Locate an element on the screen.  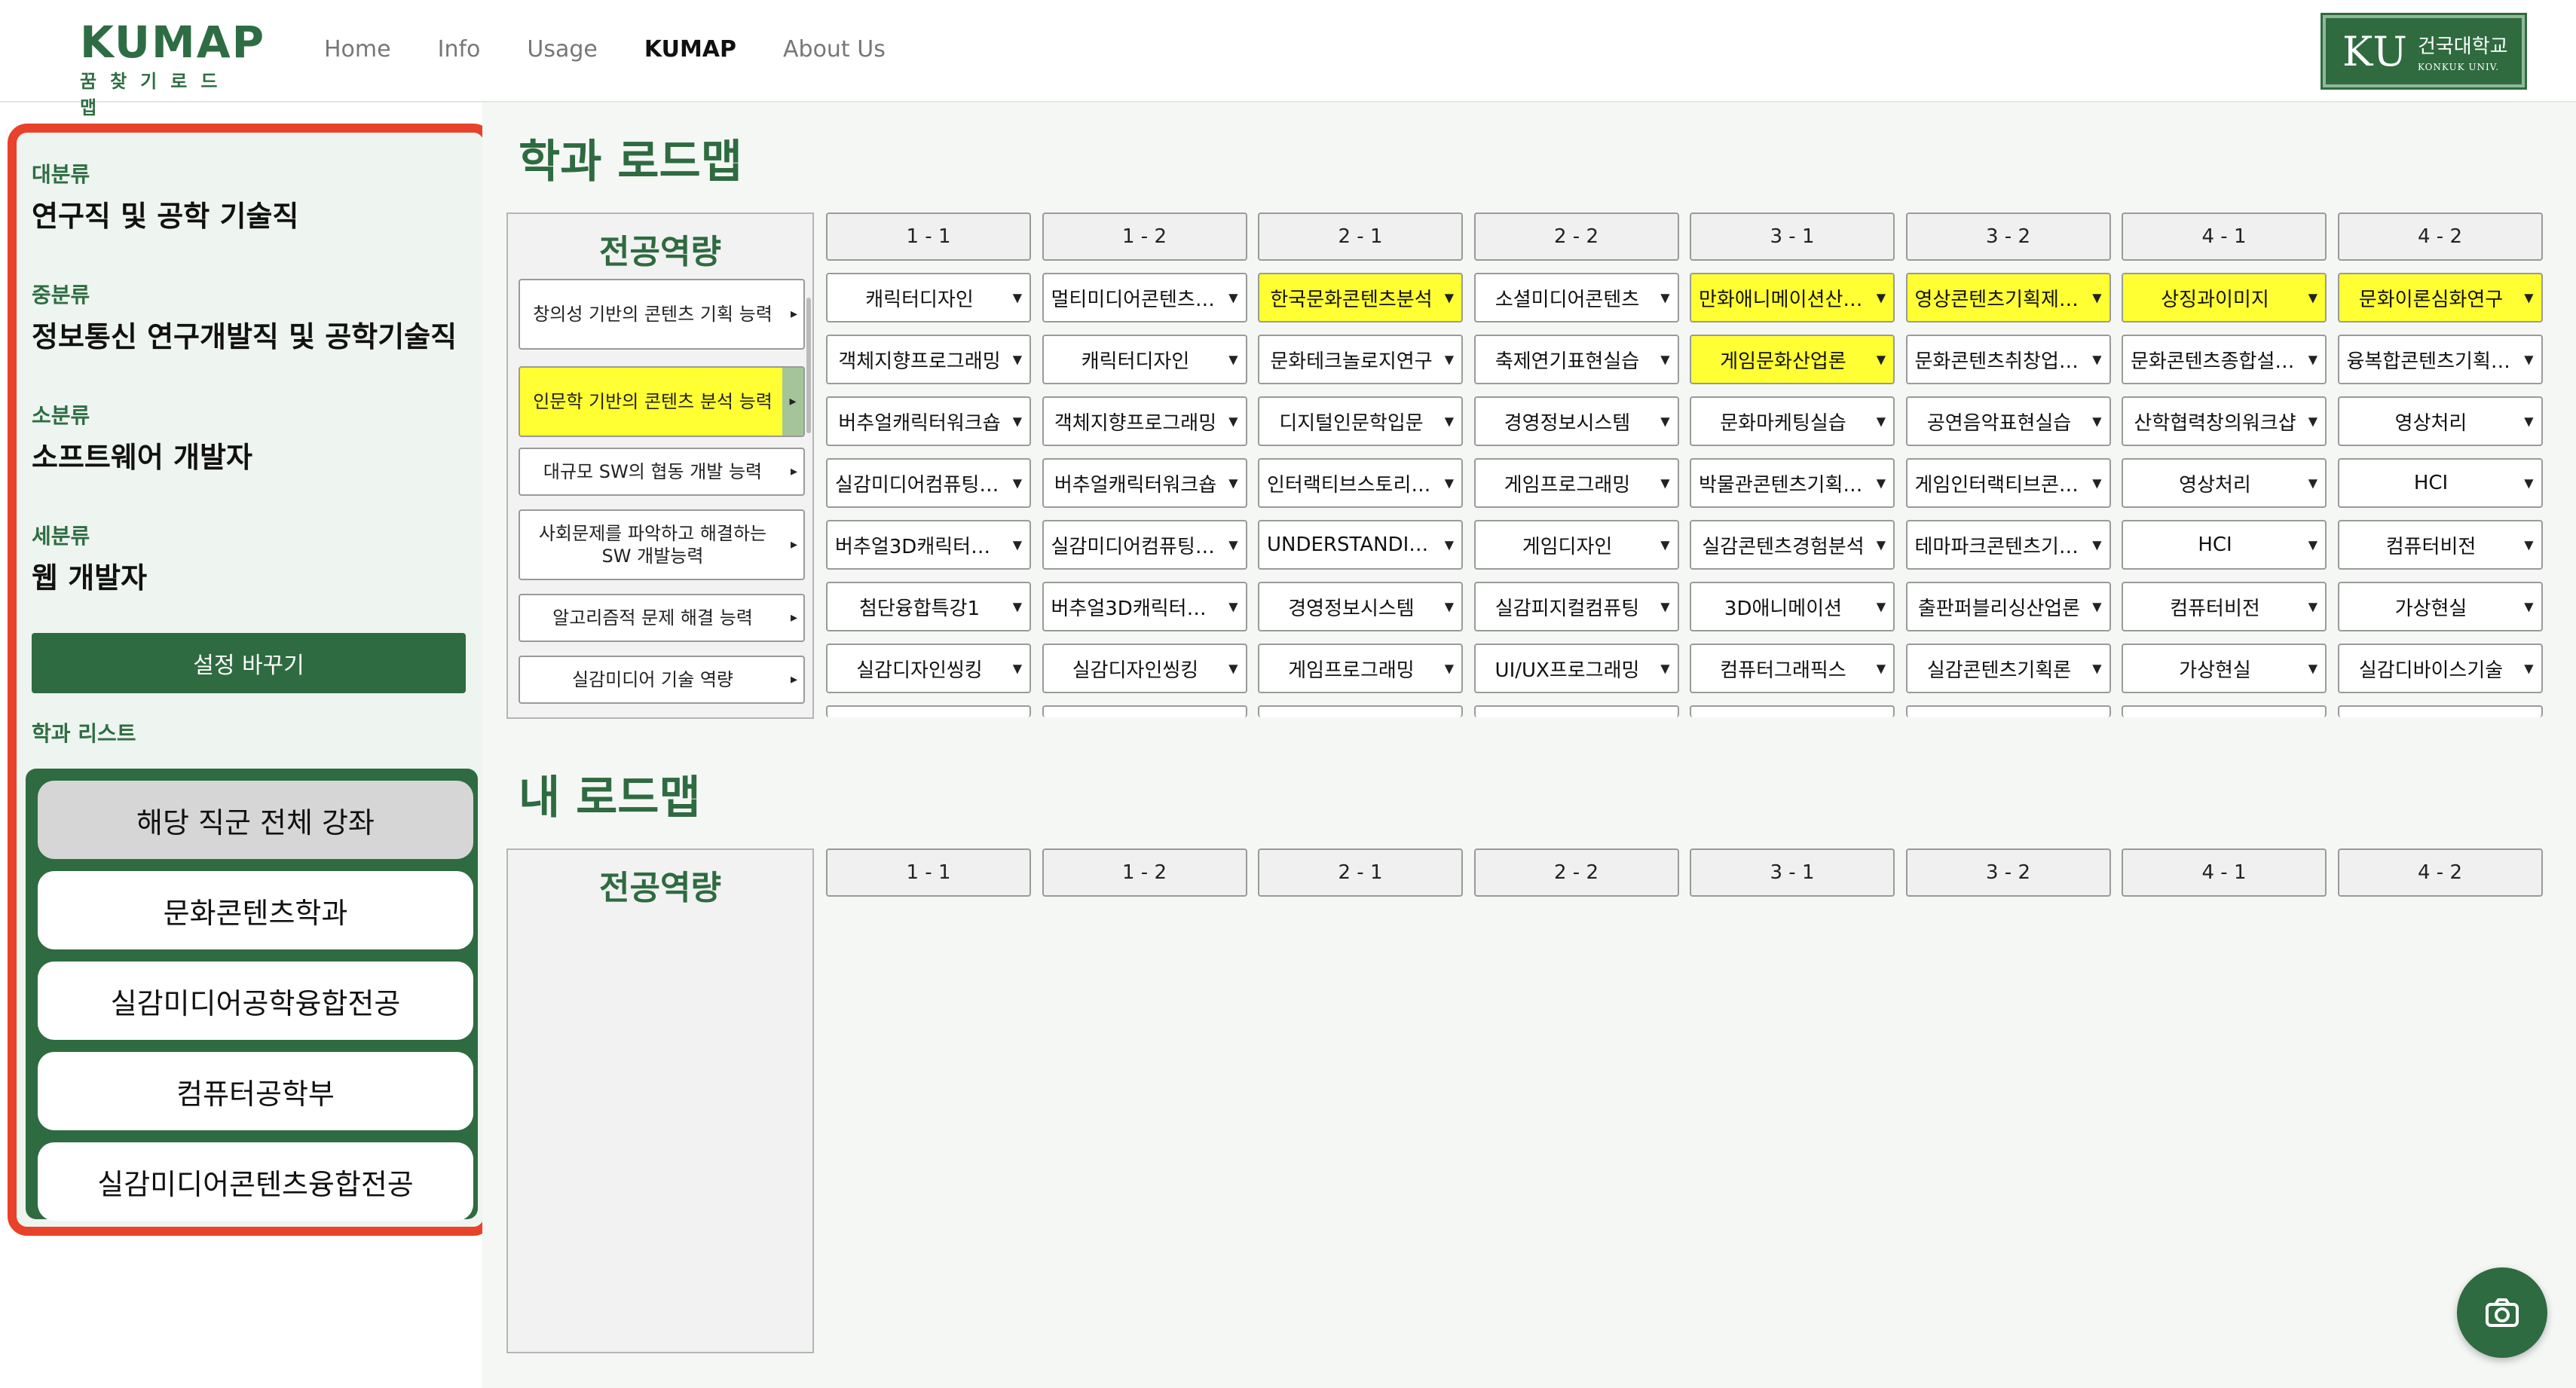
dept-item-all-courses: 해당 직군 전체 강좌 is located at coordinates (255, 820).